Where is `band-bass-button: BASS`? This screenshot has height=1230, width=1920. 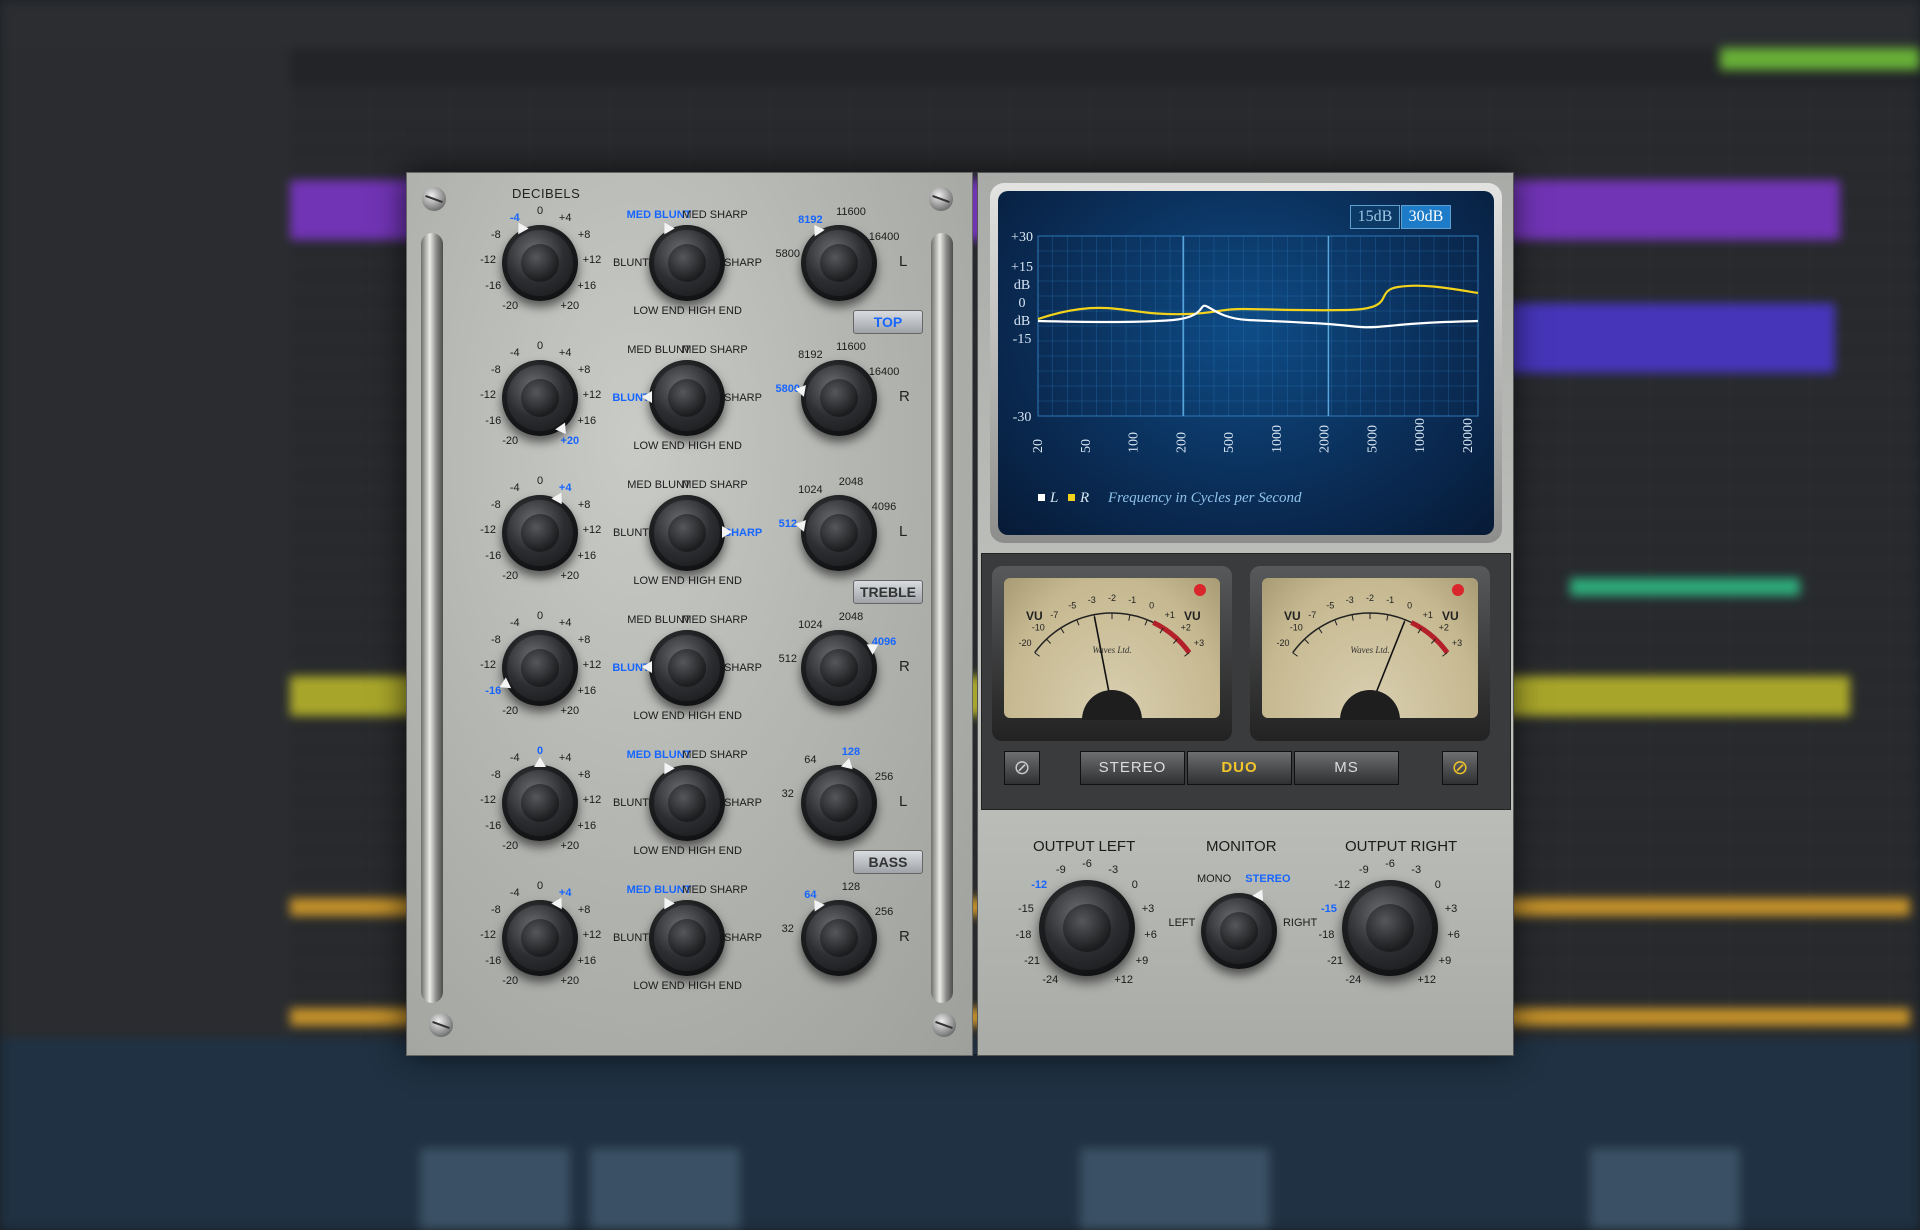 band-bass-button: BASS is located at coordinates (888, 862).